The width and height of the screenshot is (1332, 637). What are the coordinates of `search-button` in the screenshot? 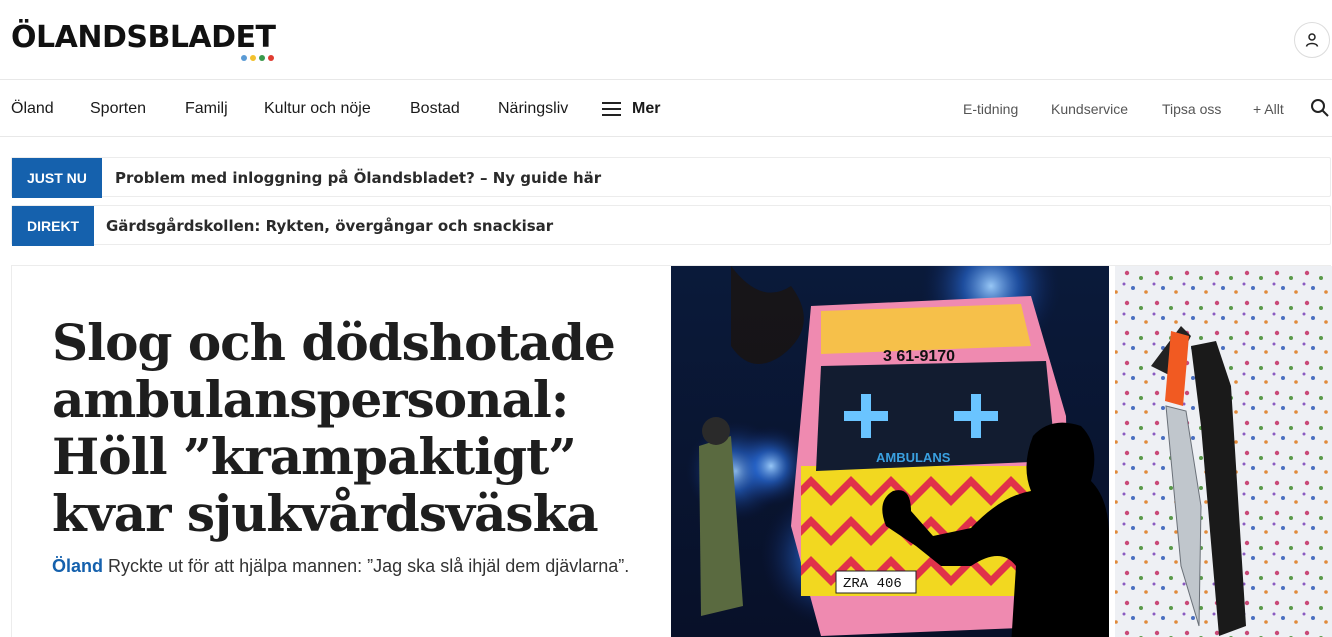 It's located at (1321, 109).